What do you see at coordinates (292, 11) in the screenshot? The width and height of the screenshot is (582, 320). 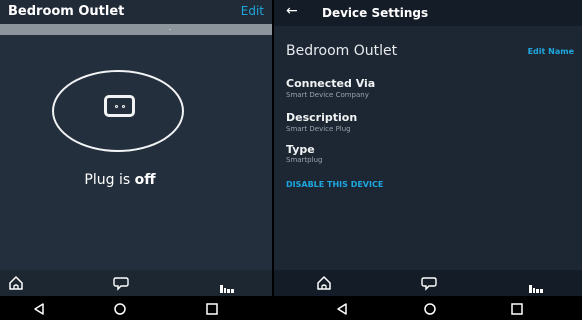 I see `back-arrow-icon: ←` at bounding box center [292, 11].